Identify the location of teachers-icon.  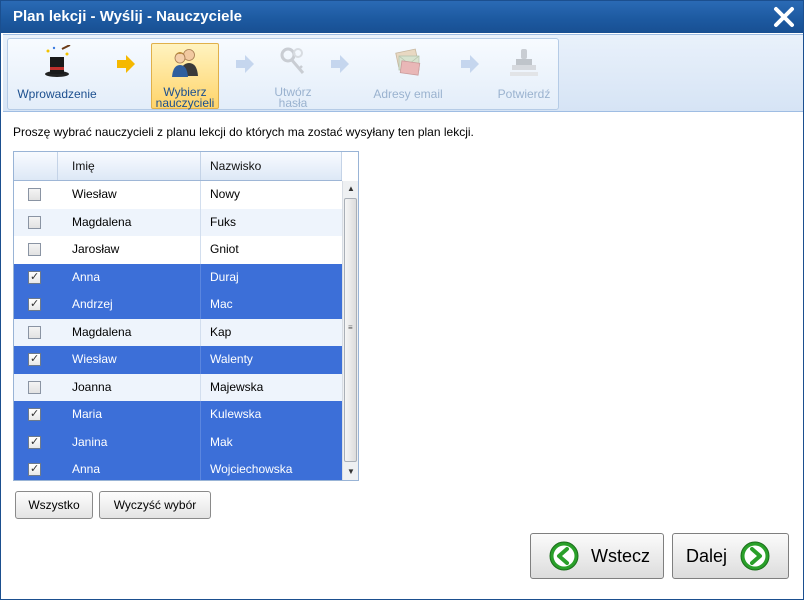
(185, 63).